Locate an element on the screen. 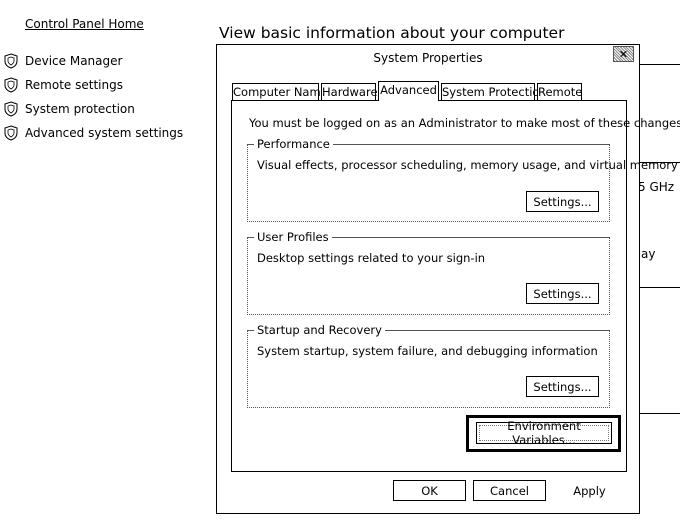 The height and width of the screenshot is (526, 680). sidebar-item-remote-settings: Remote settings is located at coordinates (63, 85).